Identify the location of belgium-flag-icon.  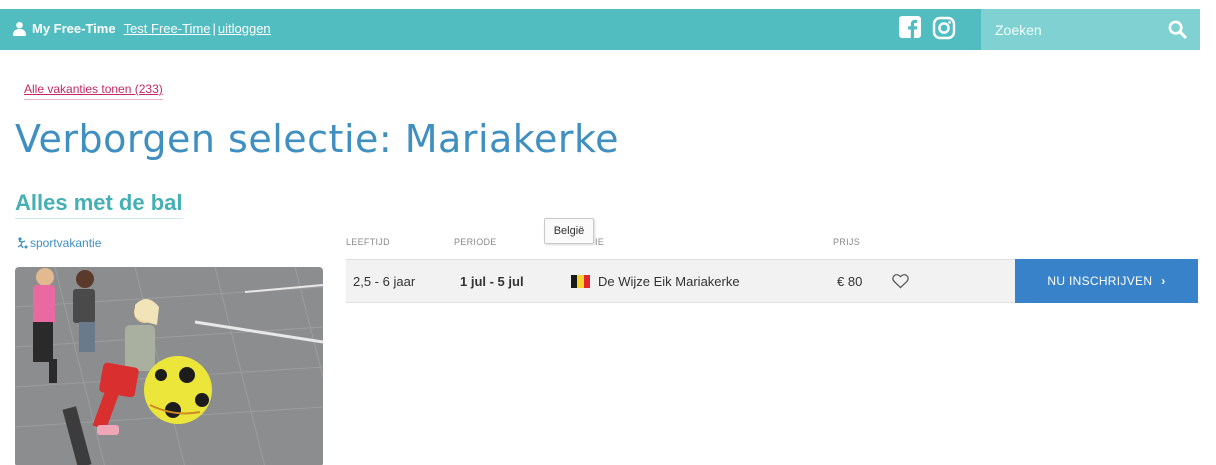
(580, 281).